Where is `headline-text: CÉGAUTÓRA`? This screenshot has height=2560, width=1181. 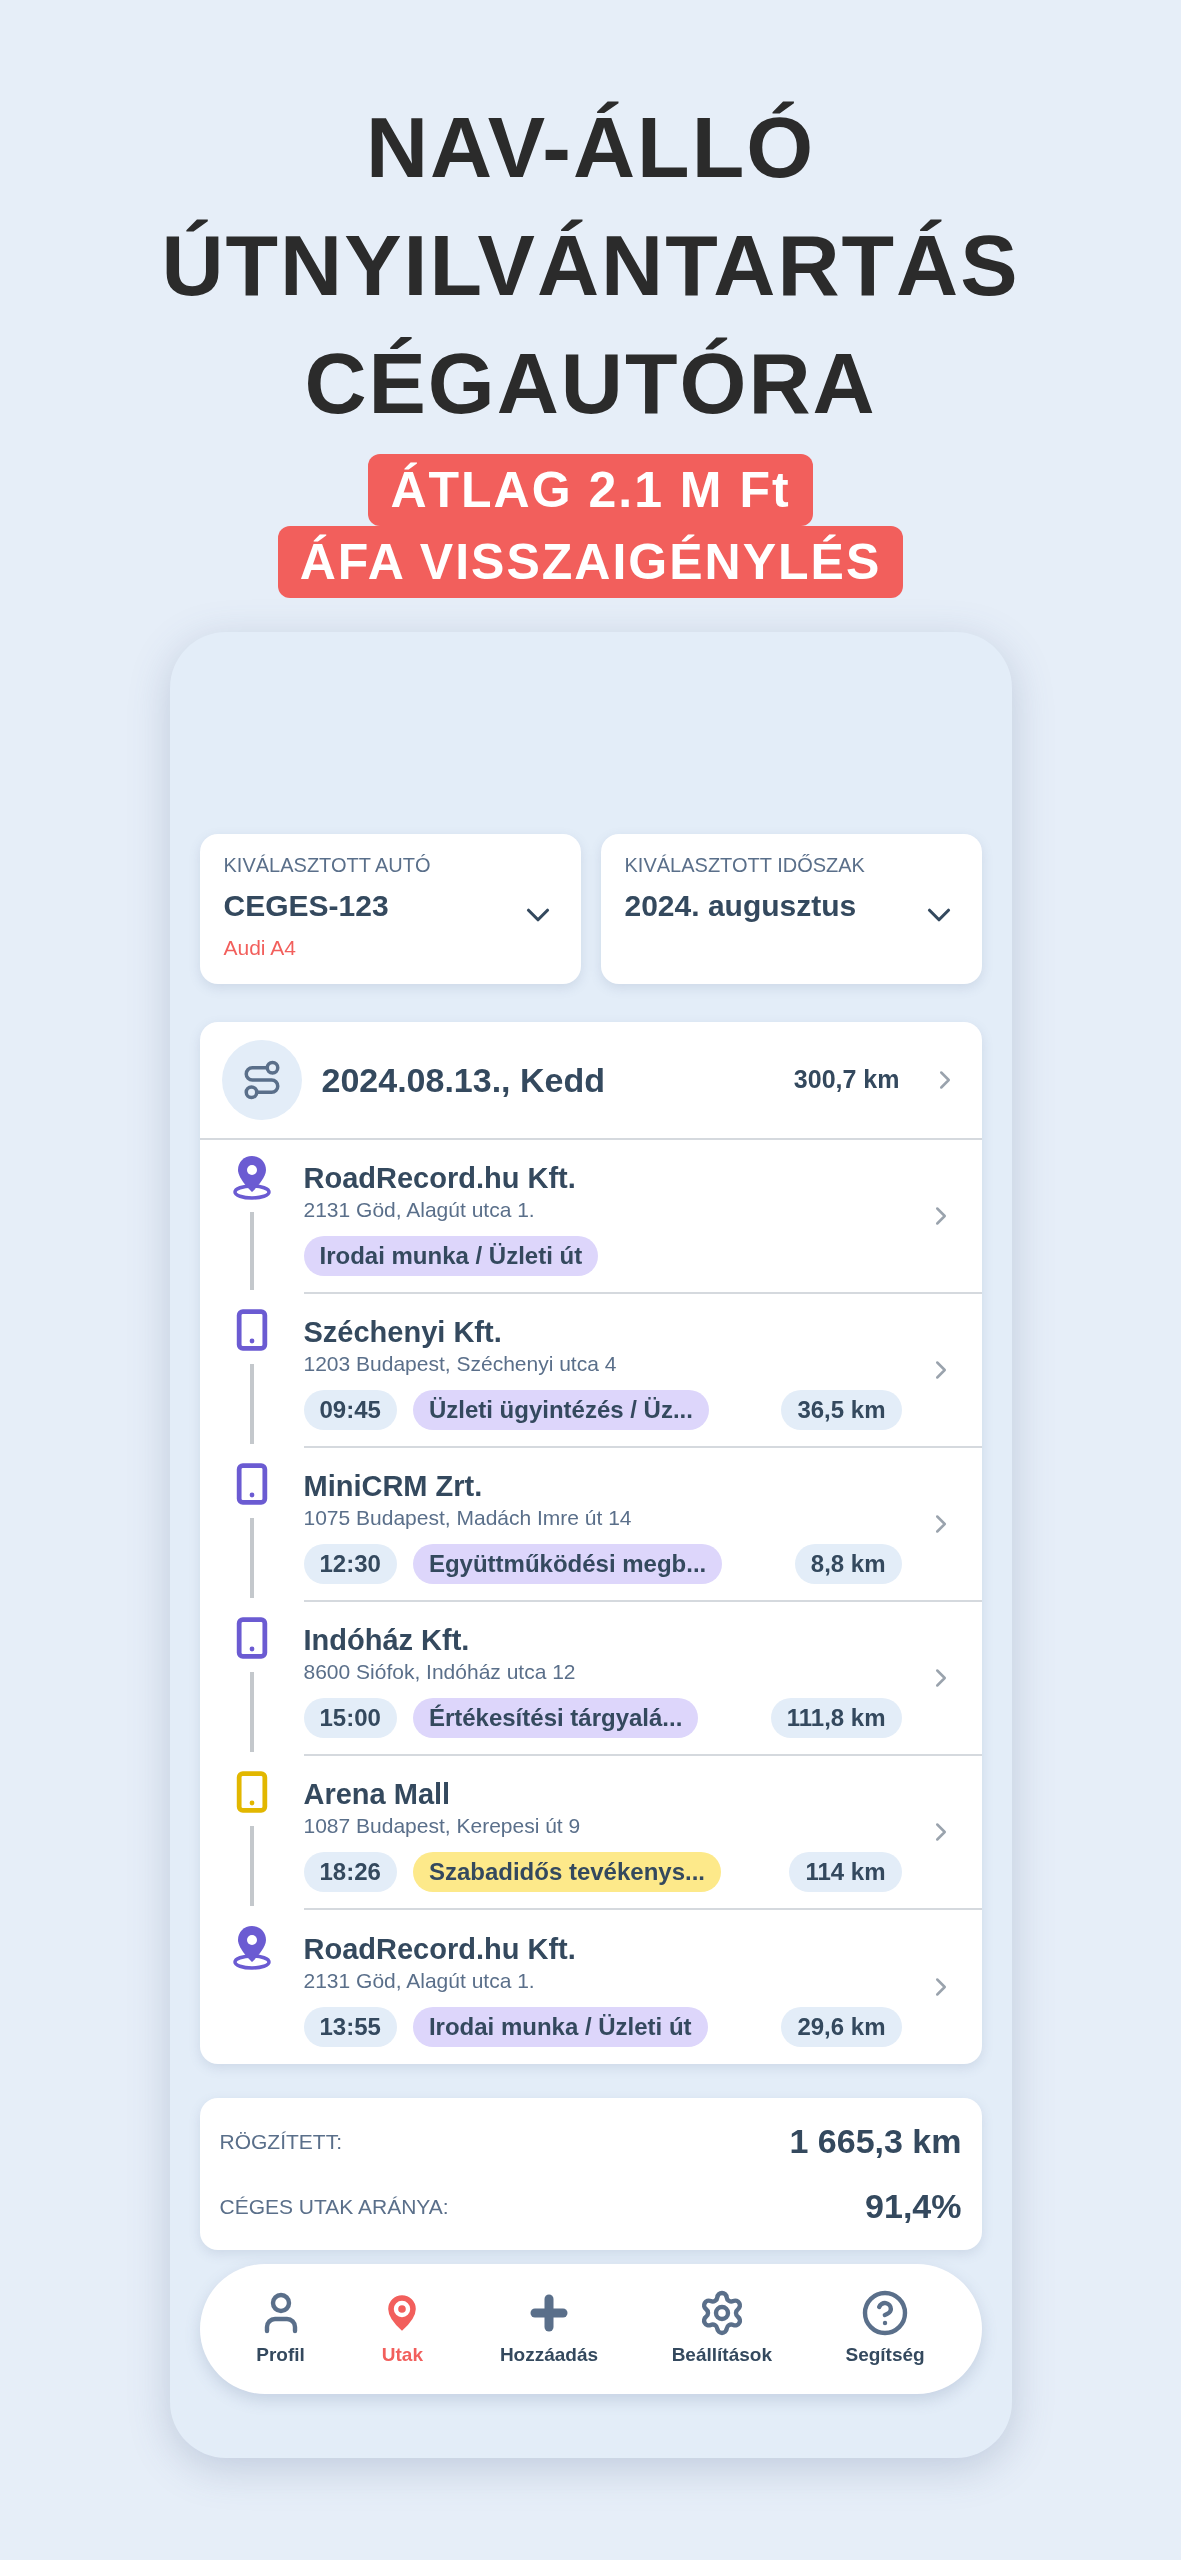 headline-text: CÉGAUTÓRA is located at coordinates (590, 383).